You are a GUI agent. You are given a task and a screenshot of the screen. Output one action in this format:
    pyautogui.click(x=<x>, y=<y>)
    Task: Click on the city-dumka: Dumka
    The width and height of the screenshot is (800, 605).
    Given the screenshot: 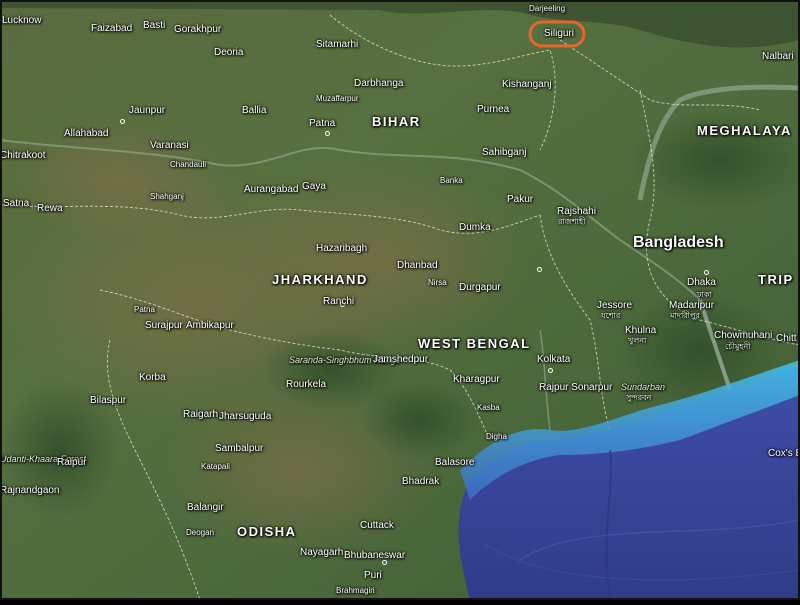 What is the action you would take?
    pyautogui.click(x=475, y=227)
    